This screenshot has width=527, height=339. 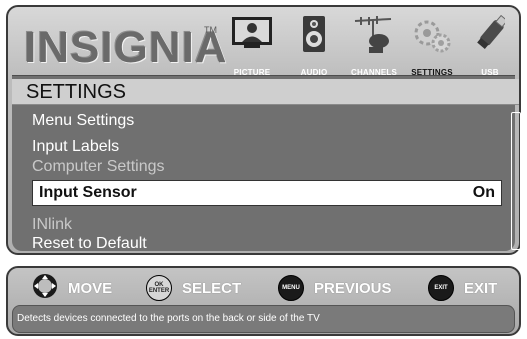 What do you see at coordinates (89, 244) in the screenshot?
I see `menu-item-reset-to-default: Reset to Default` at bounding box center [89, 244].